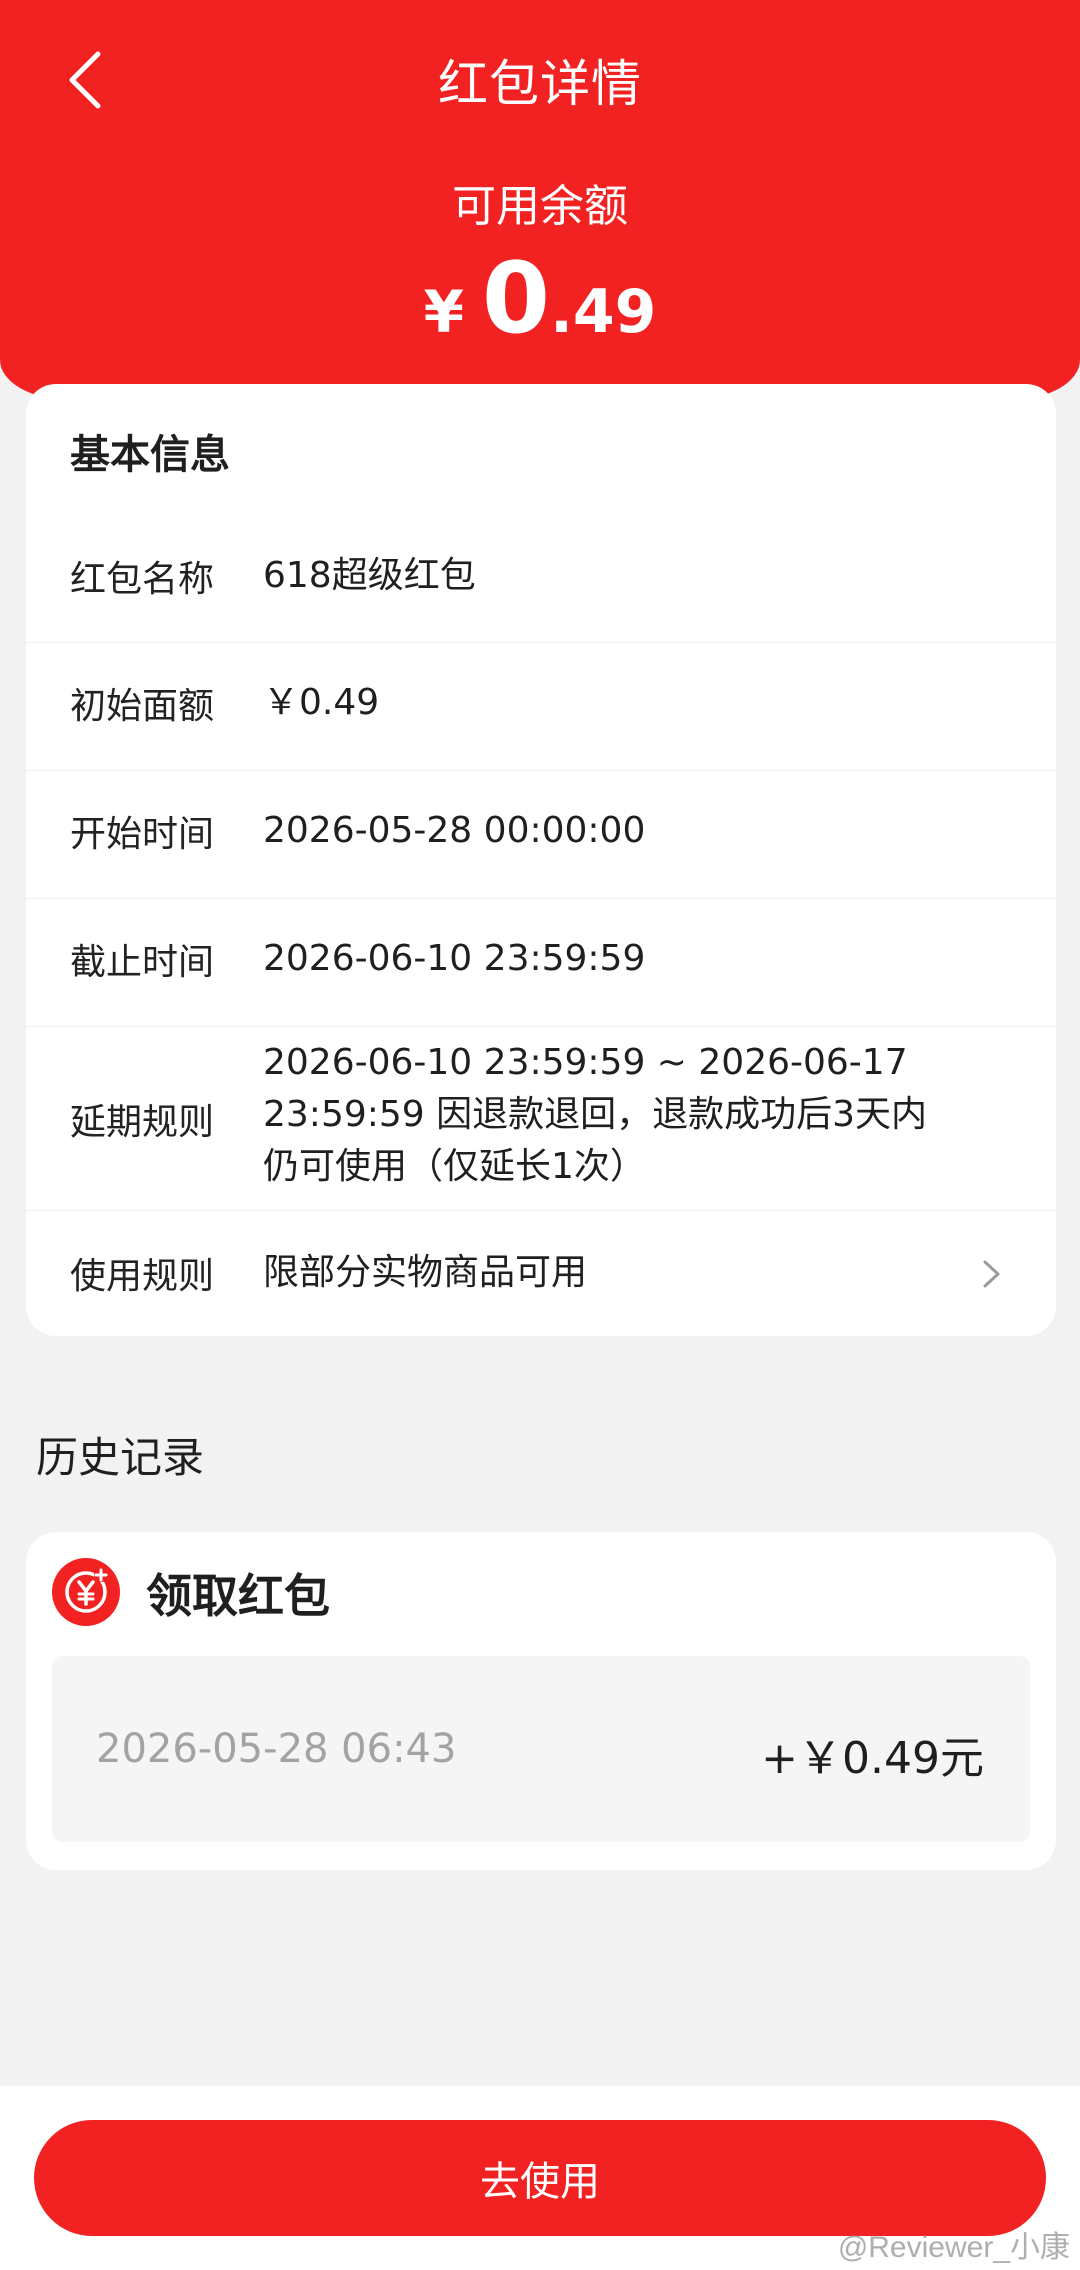 This screenshot has height=2270, width=1080. What do you see at coordinates (603, 312) in the screenshot?
I see `balance-decimal: .49` at bounding box center [603, 312].